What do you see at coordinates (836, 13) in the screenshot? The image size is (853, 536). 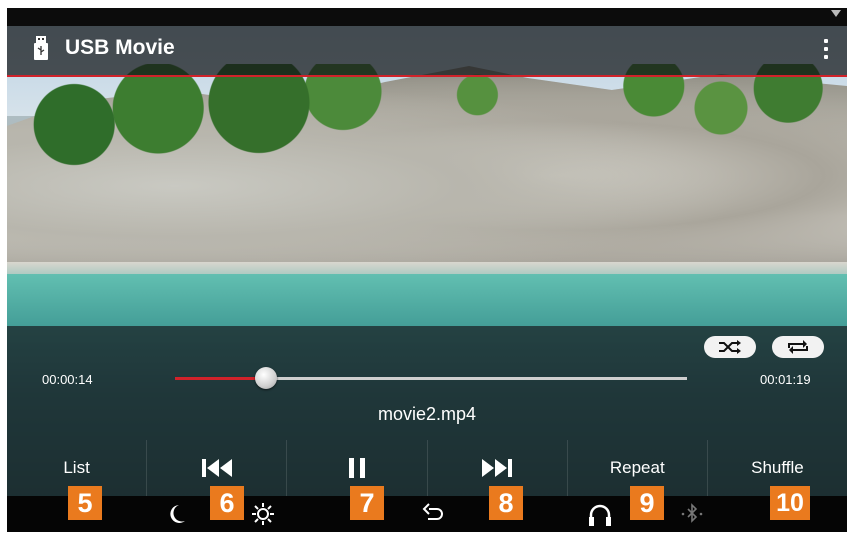 I see `signal-icon` at bounding box center [836, 13].